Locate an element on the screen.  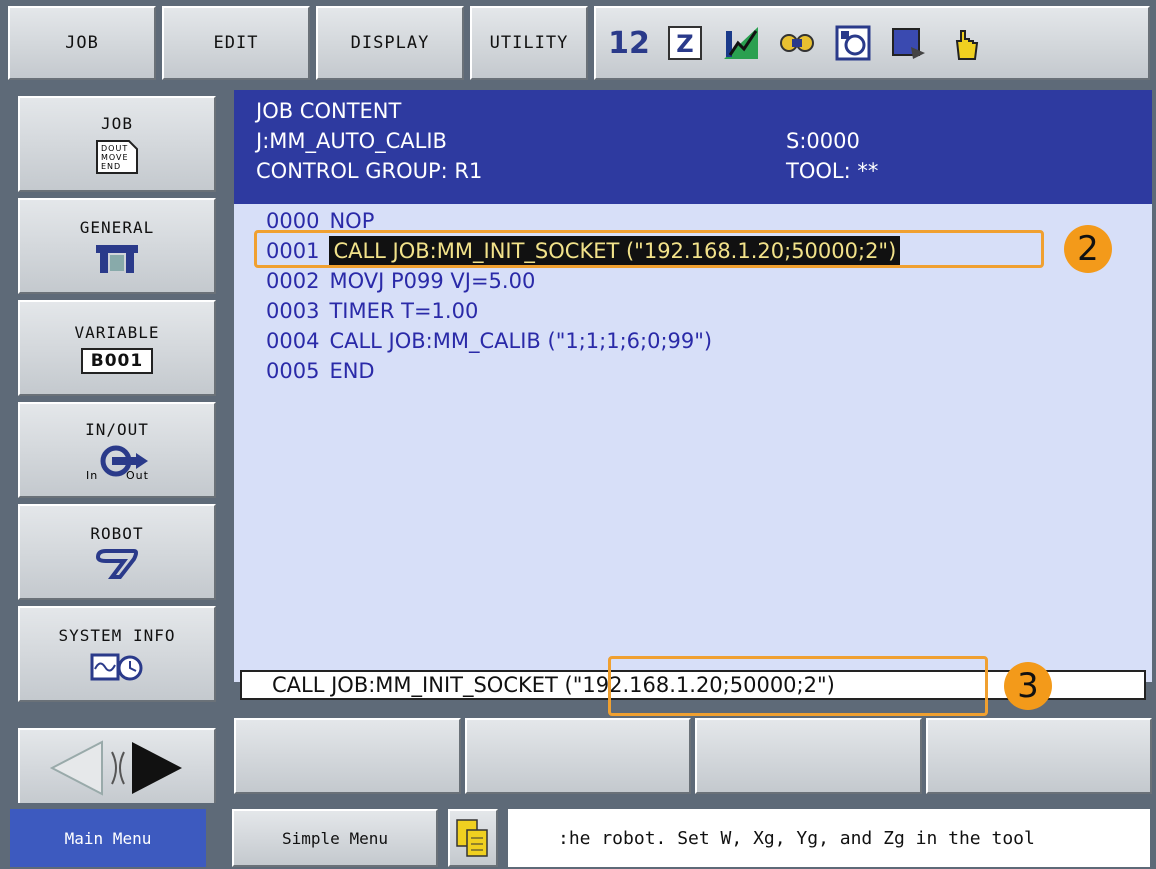
teach-icon is located at coordinates (853, 43).